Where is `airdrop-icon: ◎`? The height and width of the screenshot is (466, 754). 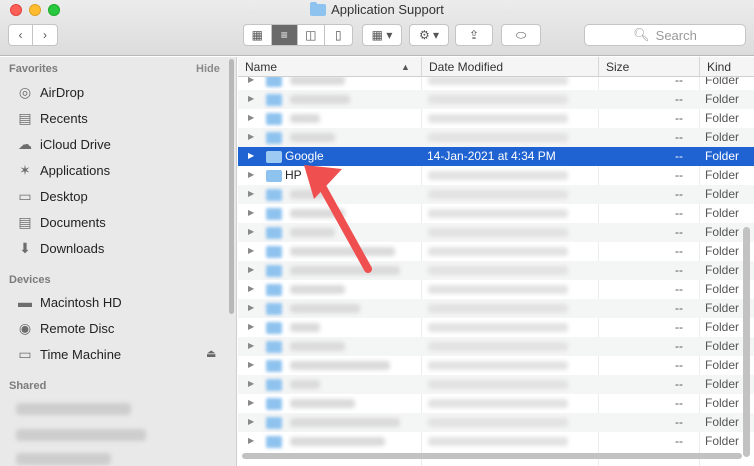 airdrop-icon: ◎ is located at coordinates (25, 91).